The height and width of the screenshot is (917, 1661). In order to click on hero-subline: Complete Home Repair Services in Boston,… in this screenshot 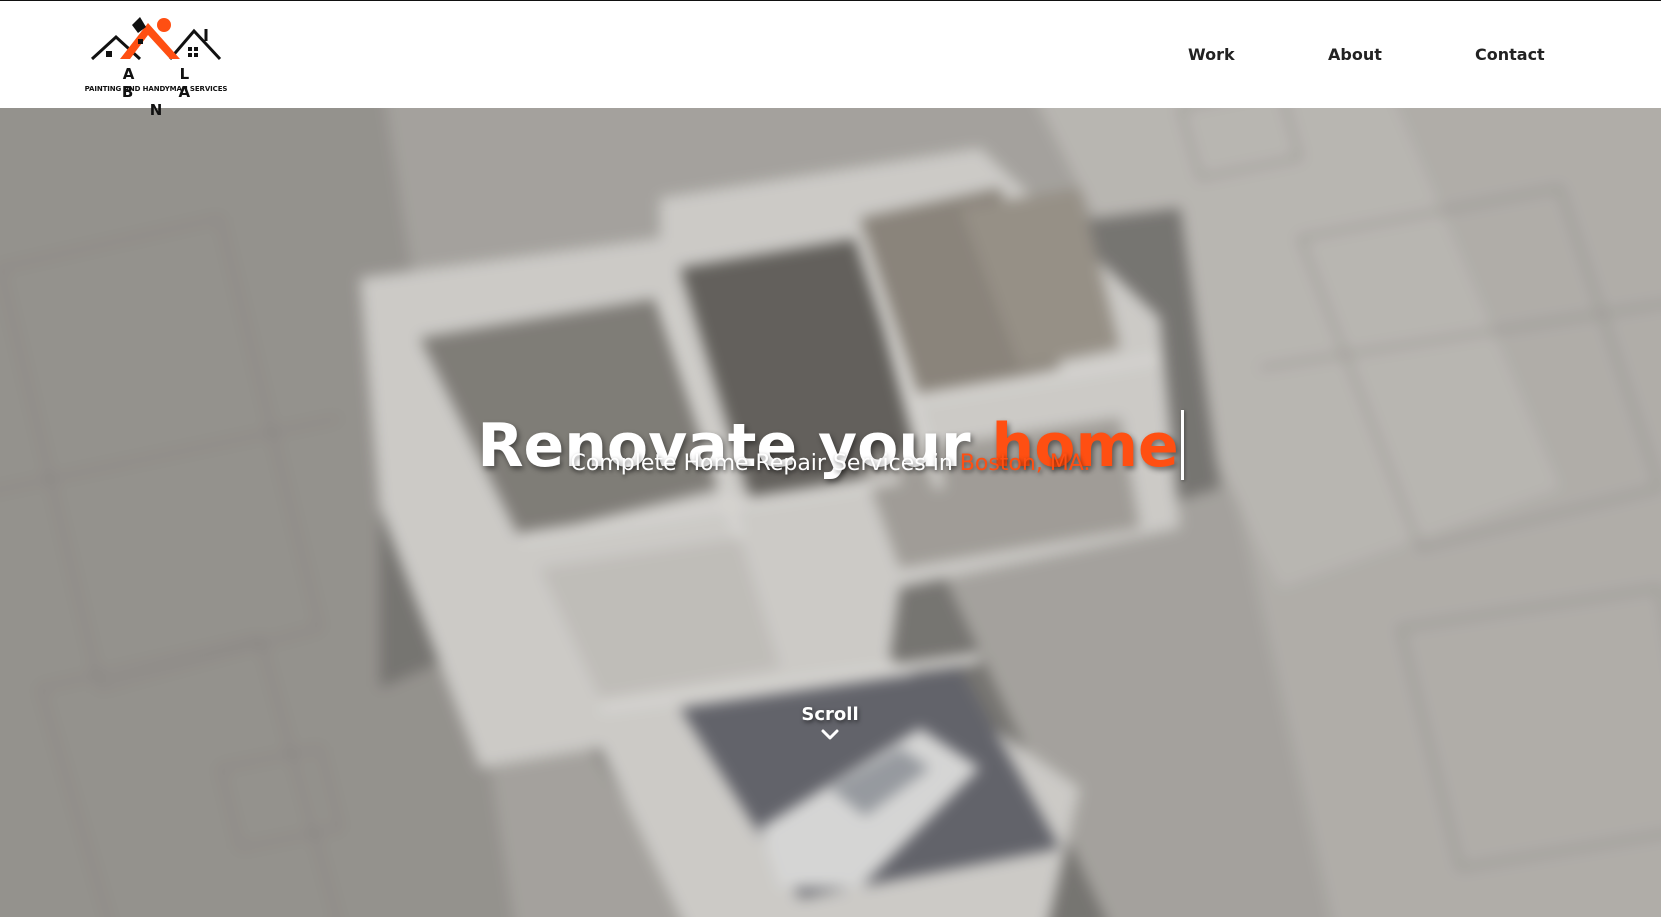, I will do `click(830, 464)`.